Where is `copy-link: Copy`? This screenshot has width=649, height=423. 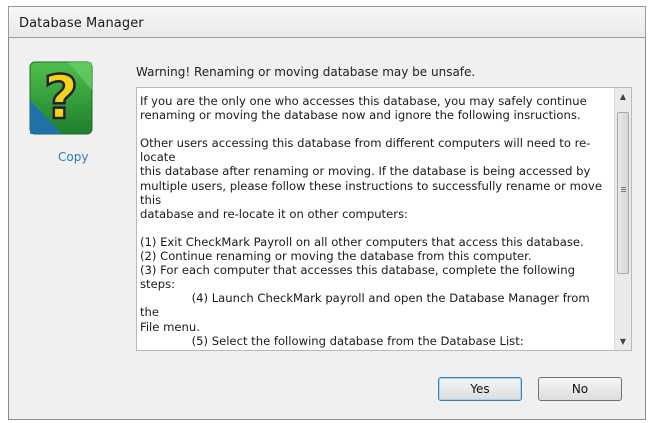 copy-link: Copy is located at coordinates (73, 157).